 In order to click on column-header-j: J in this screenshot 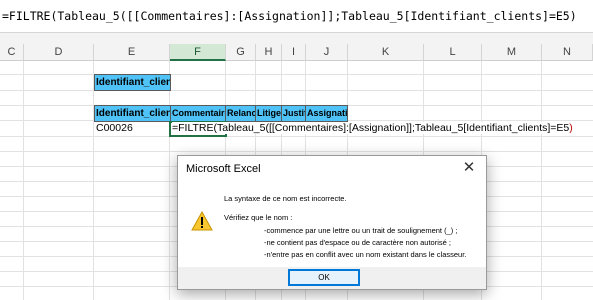, I will do `click(327, 52)`.